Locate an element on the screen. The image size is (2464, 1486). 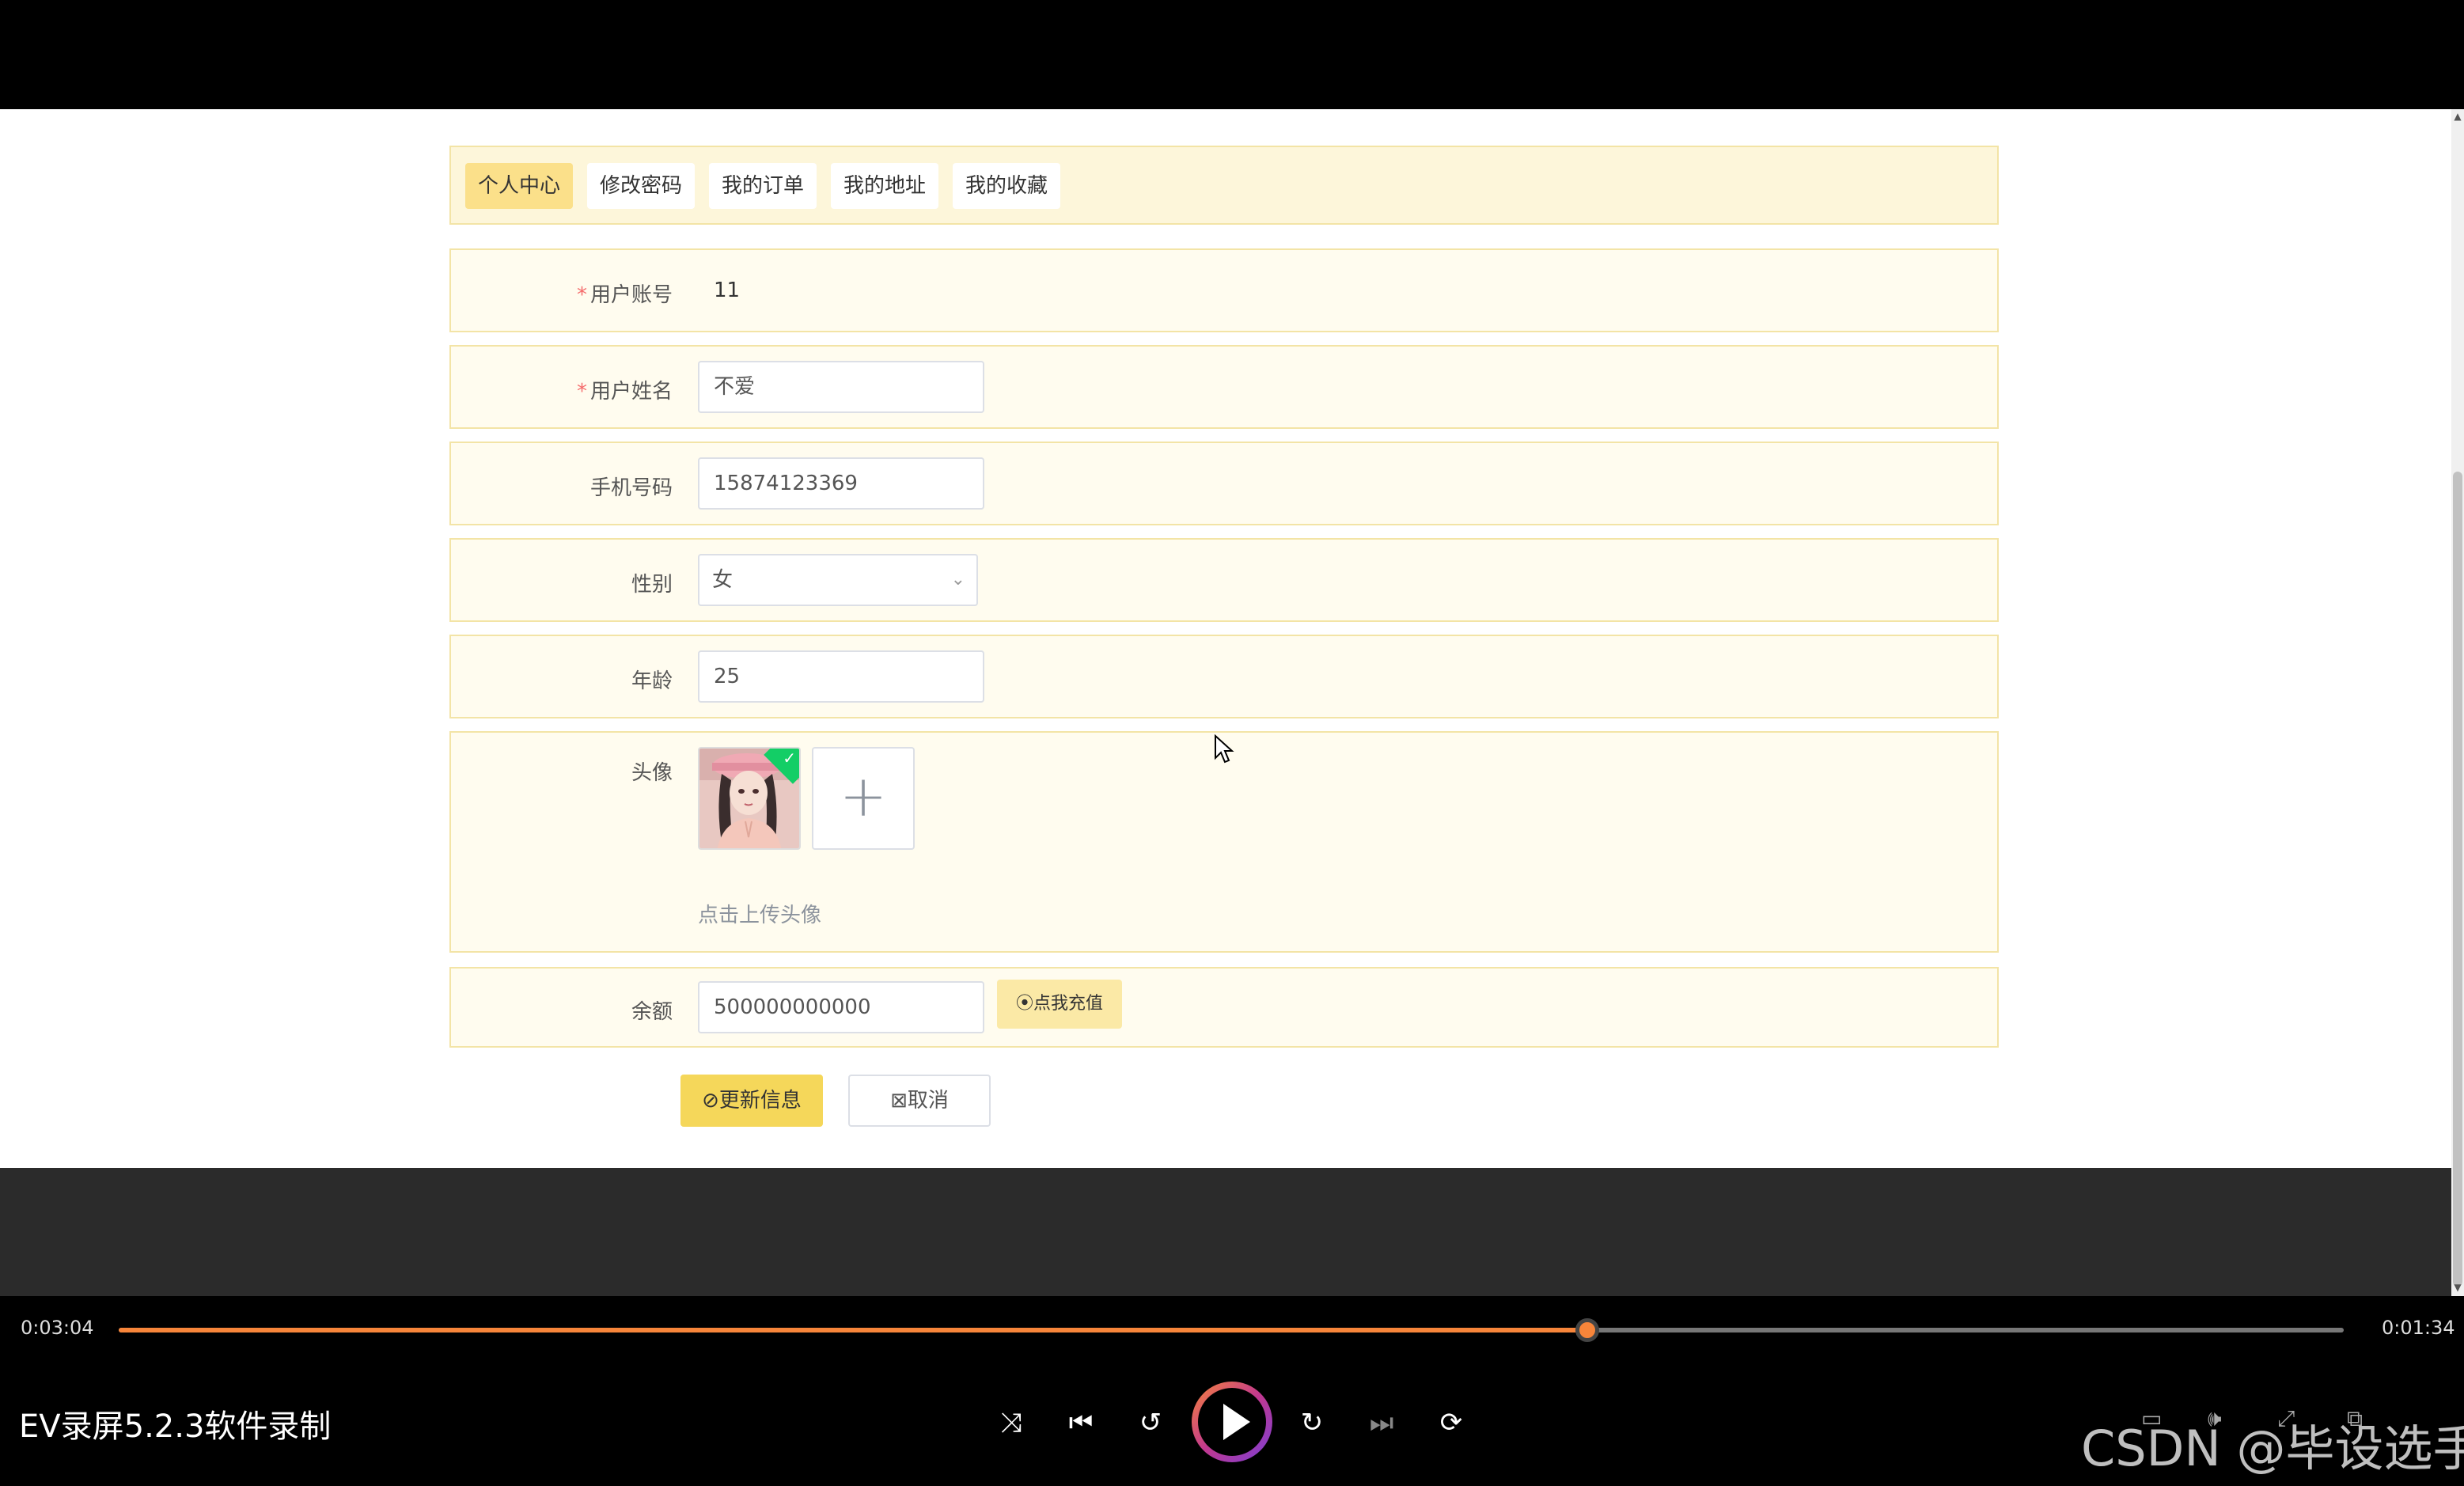
form-row-account: * 用户账号 11 is located at coordinates (1224, 290).